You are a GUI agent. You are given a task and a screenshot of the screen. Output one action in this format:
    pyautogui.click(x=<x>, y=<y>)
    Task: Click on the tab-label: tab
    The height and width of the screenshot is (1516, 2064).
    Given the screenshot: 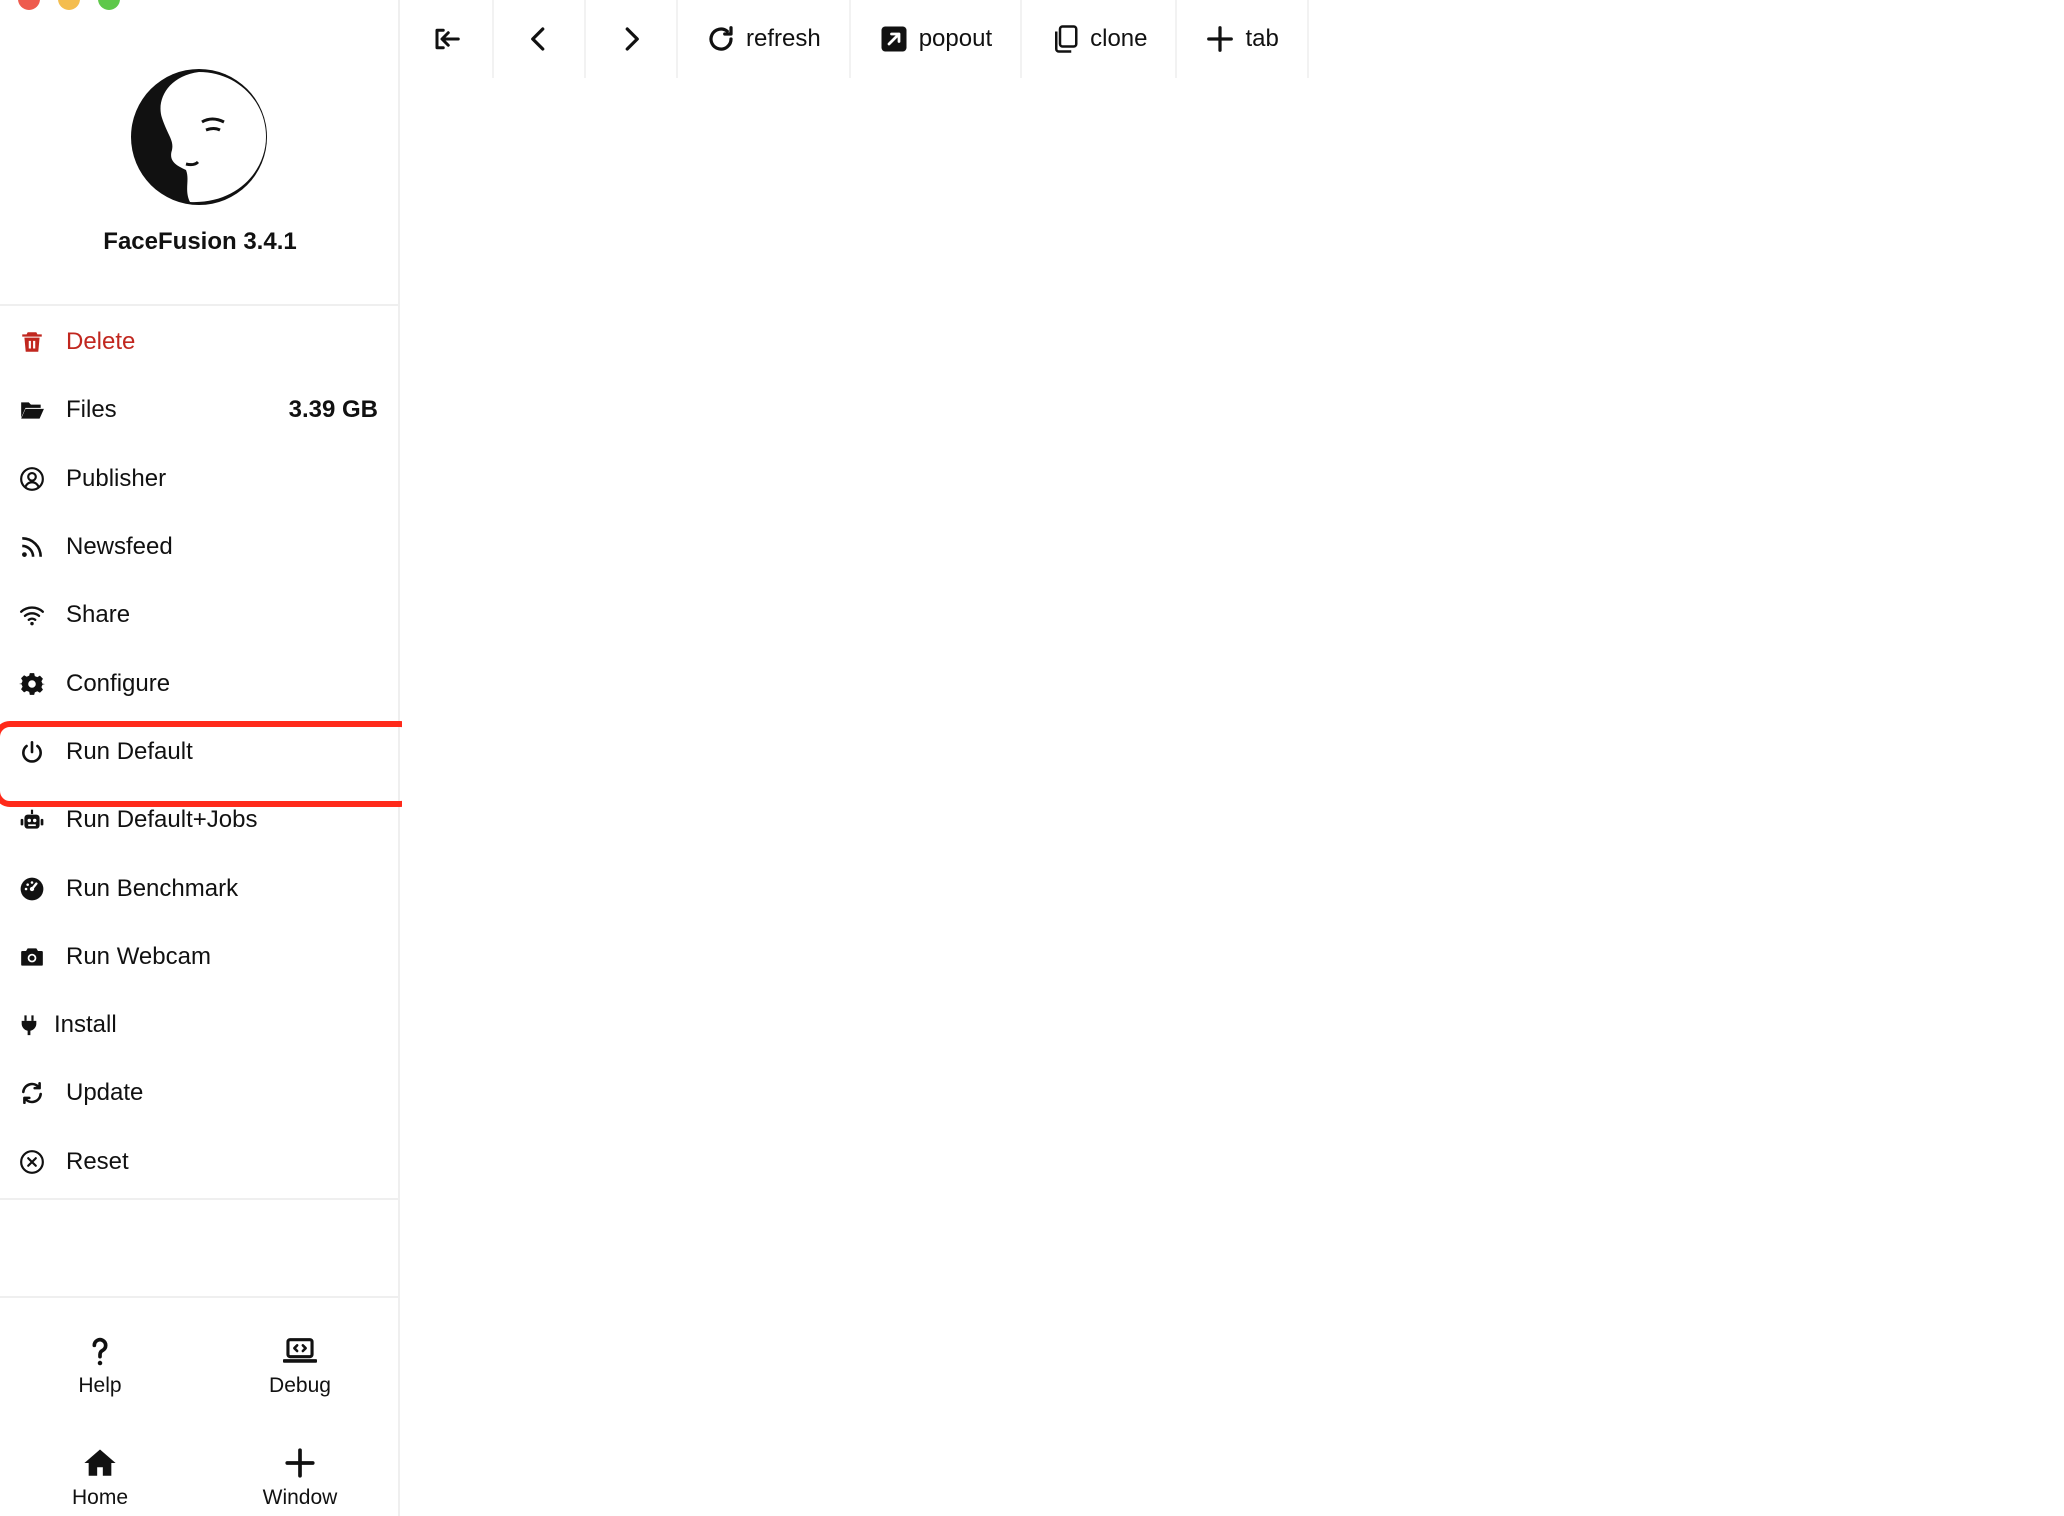 What is the action you would take?
    pyautogui.click(x=1262, y=38)
    